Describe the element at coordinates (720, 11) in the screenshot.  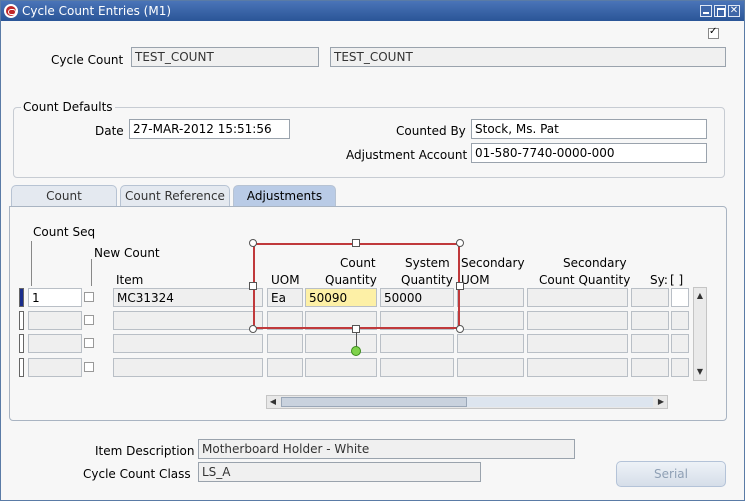
I see `maximize-icon` at that location.